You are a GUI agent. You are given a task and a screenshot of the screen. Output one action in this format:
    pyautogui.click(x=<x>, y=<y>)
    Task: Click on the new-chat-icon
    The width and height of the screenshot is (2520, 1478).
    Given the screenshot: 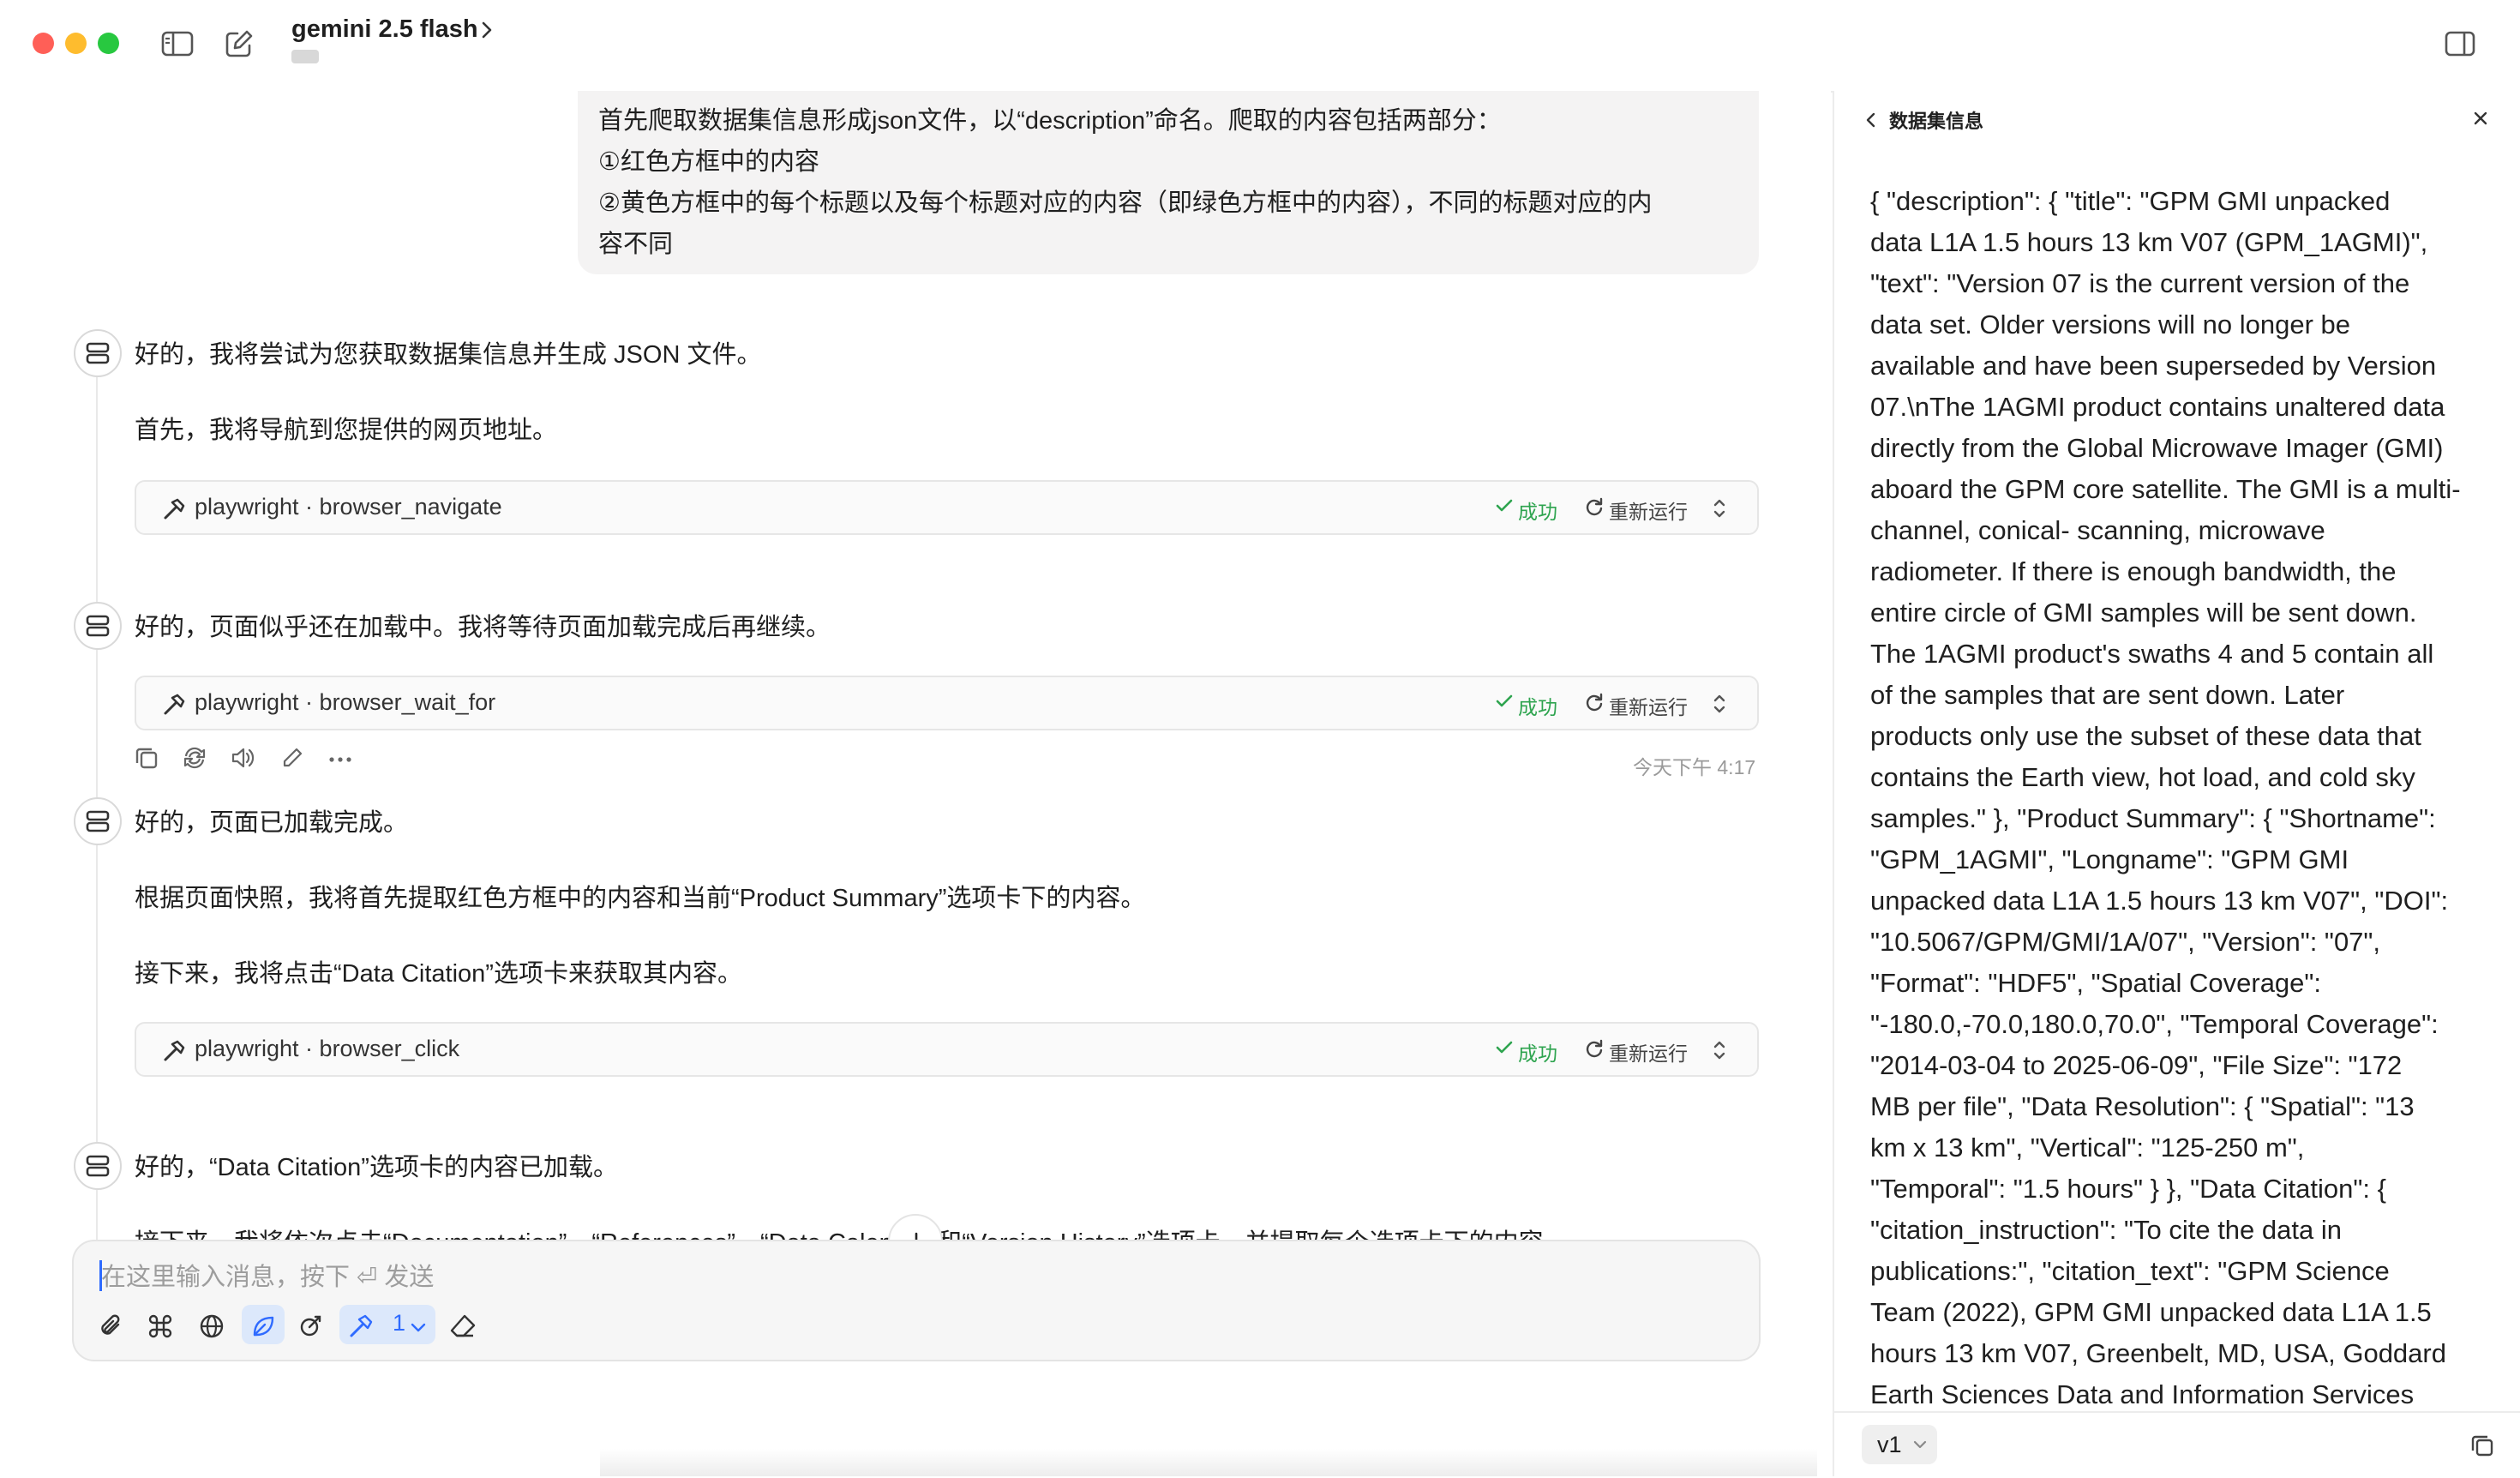 What is the action you would take?
    pyautogui.click(x=239, y=44)
    